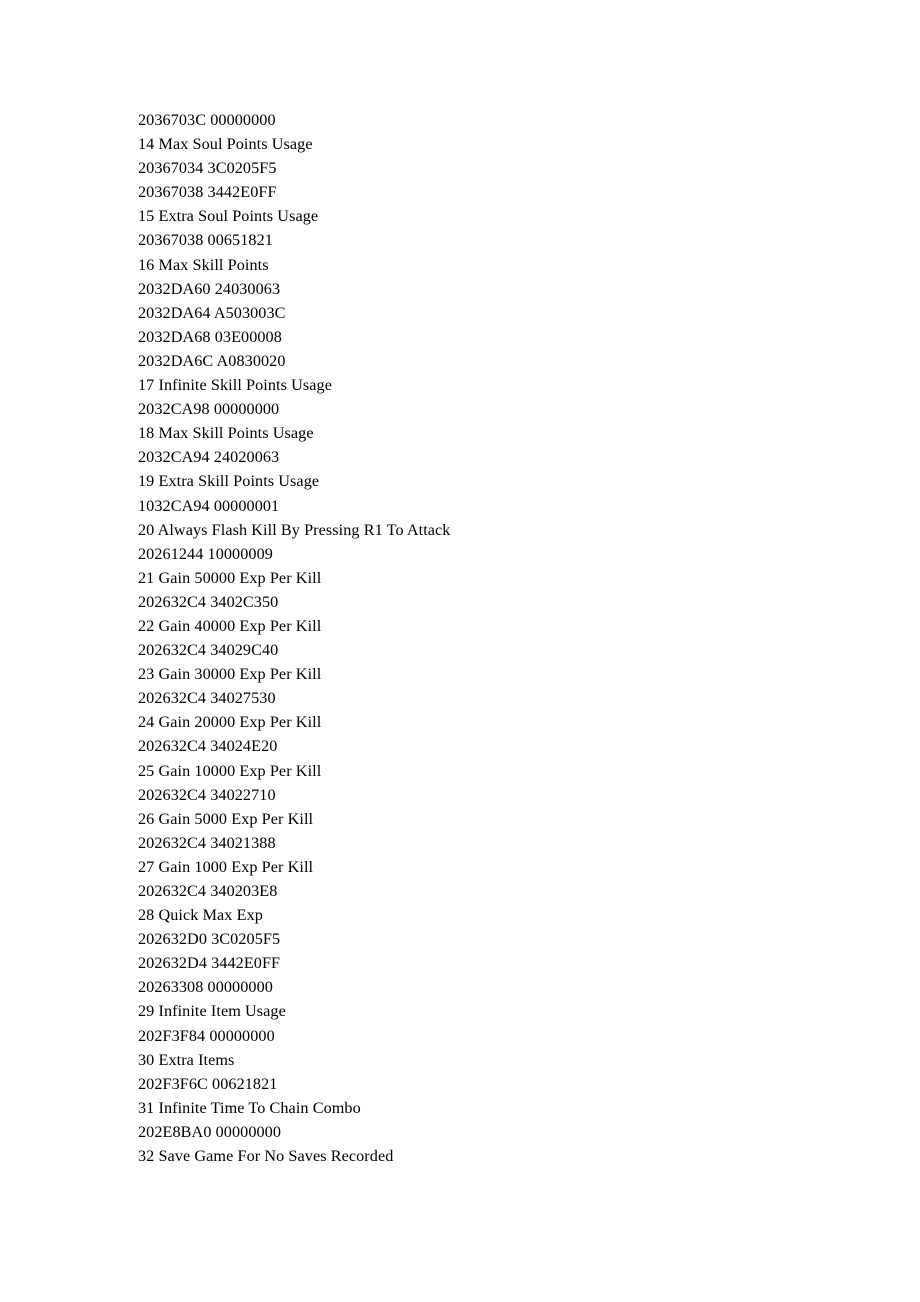  Describe the element at coordinates (226, 433) in the screenshot. I see `cheat-entry-line: 18 Max Skill Points Usage` at that location.